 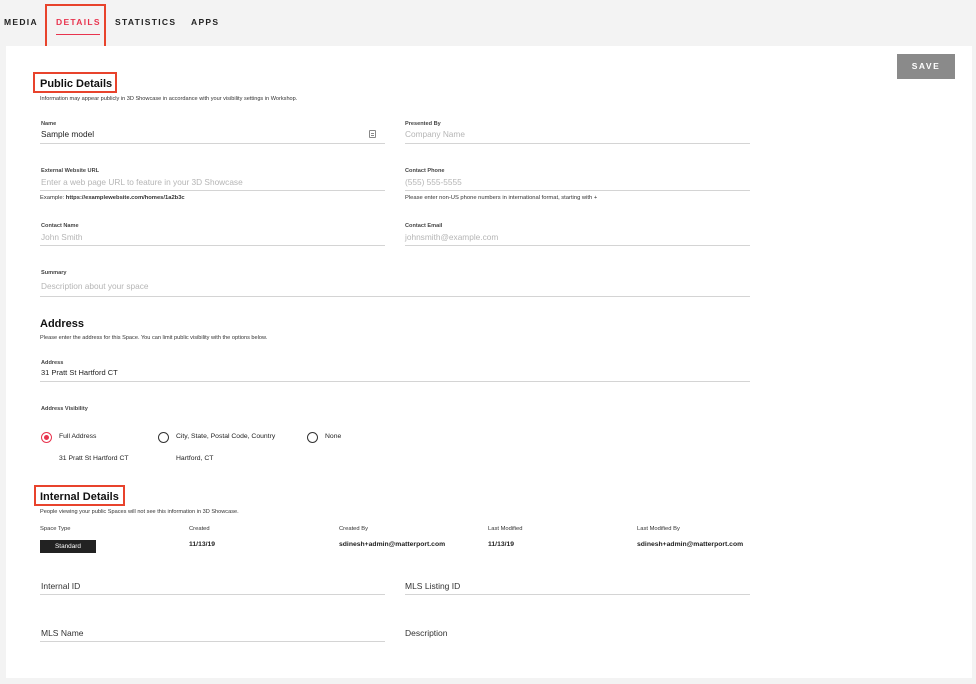 I want to click on address-underline, so click(x=395, y=381).